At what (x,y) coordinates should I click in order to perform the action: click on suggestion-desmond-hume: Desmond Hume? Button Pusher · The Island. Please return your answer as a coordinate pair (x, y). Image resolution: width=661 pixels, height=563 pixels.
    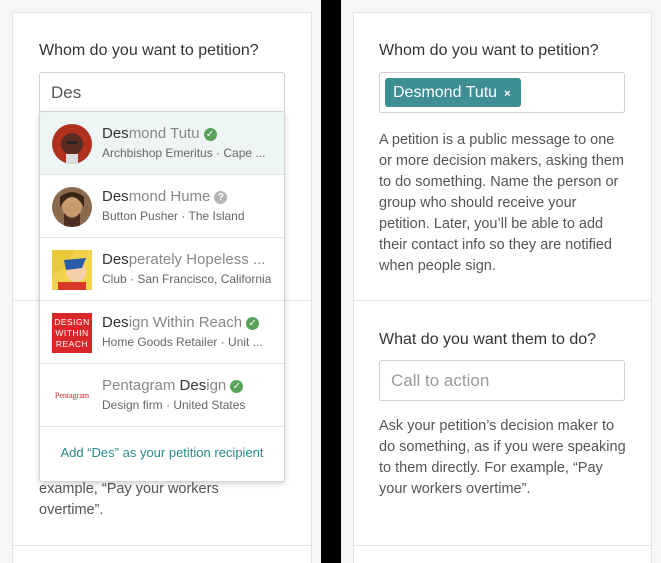
    Looking at the image, I should click on (162, 206).